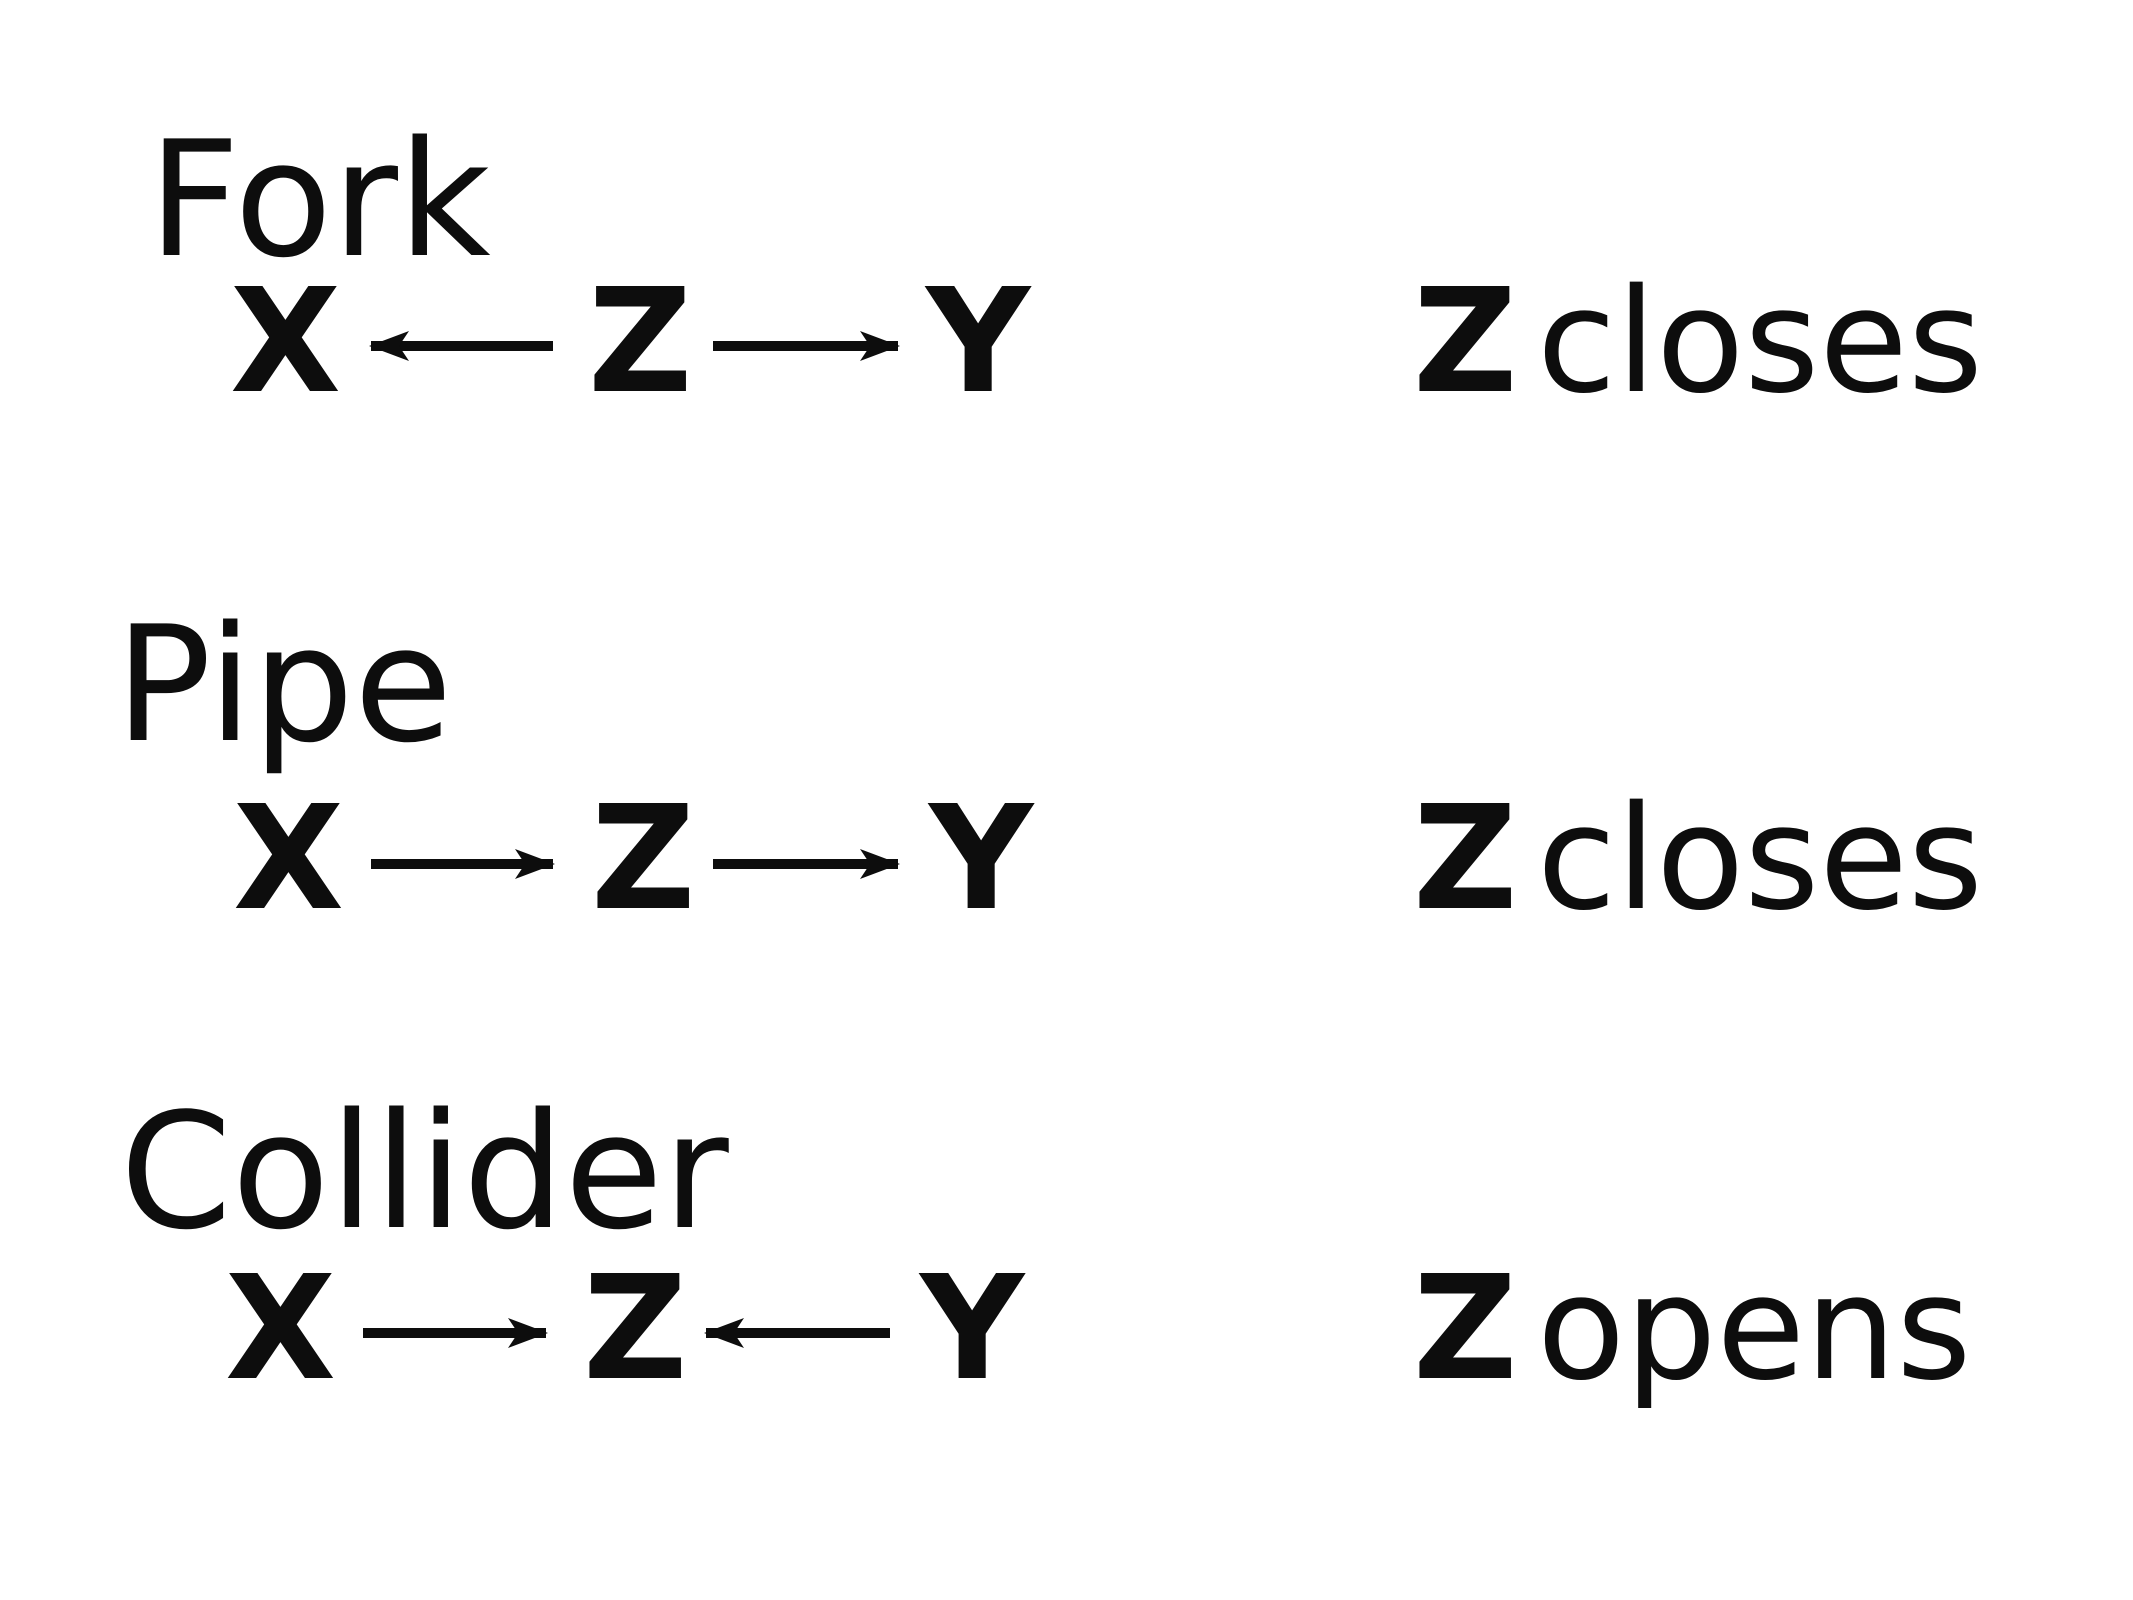 This screenshot has width=2133, height=1600. Describe the element at coordinates (1760, 858) in the screenshot. I see `pipe-result-word: closes` at that location.